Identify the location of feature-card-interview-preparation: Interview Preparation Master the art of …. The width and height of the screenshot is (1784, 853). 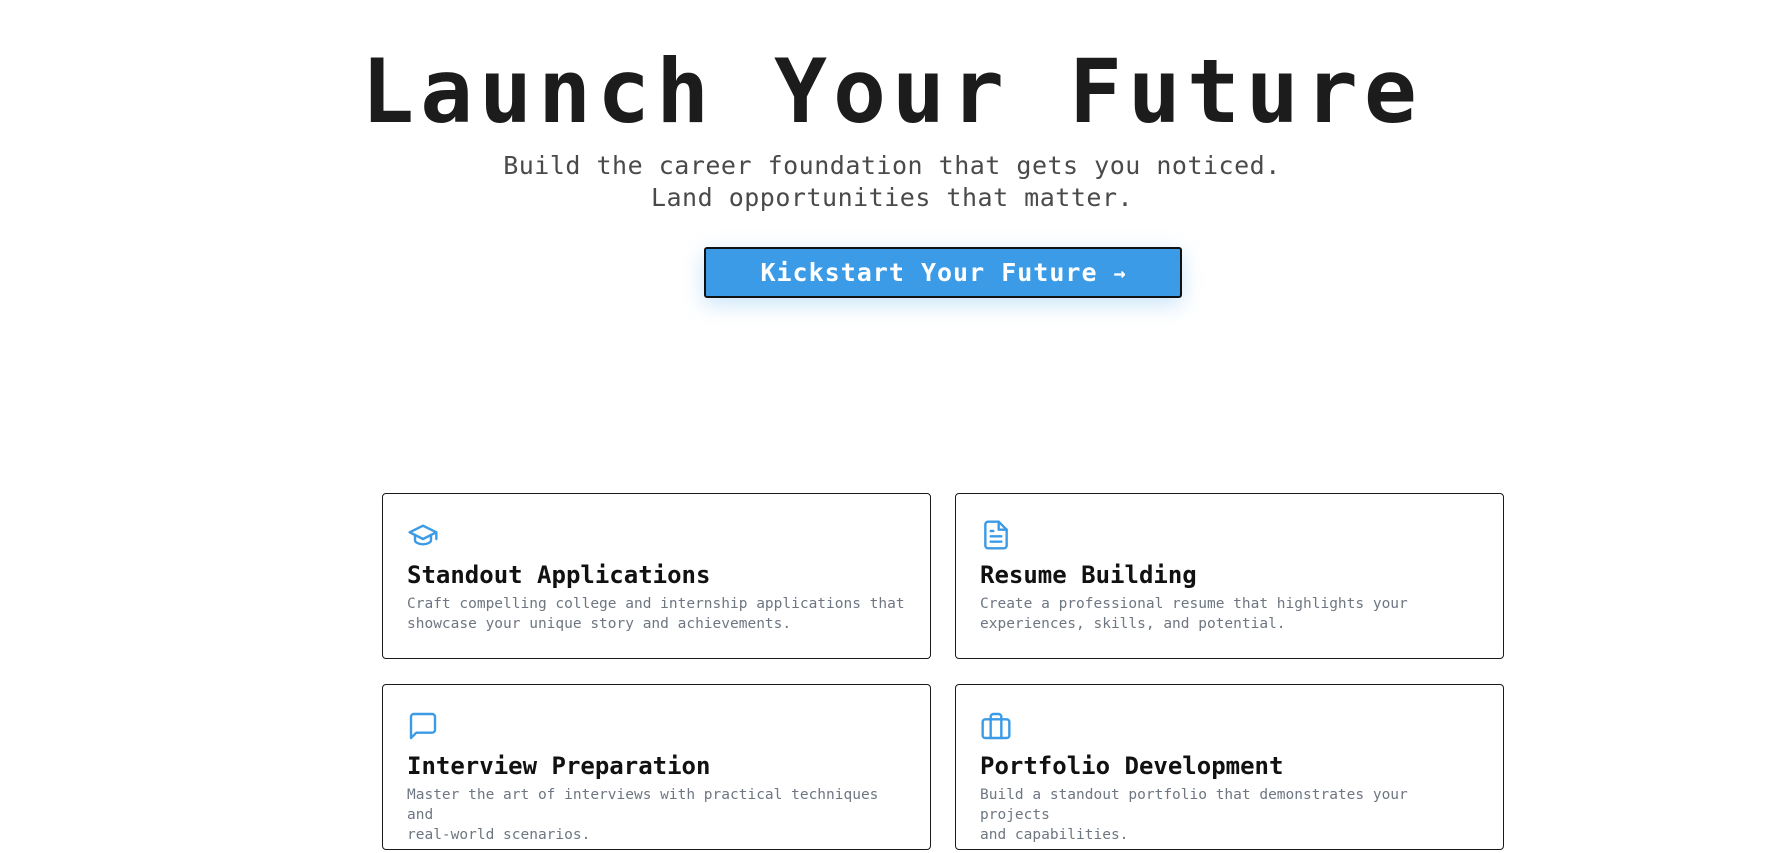
(656, 767).